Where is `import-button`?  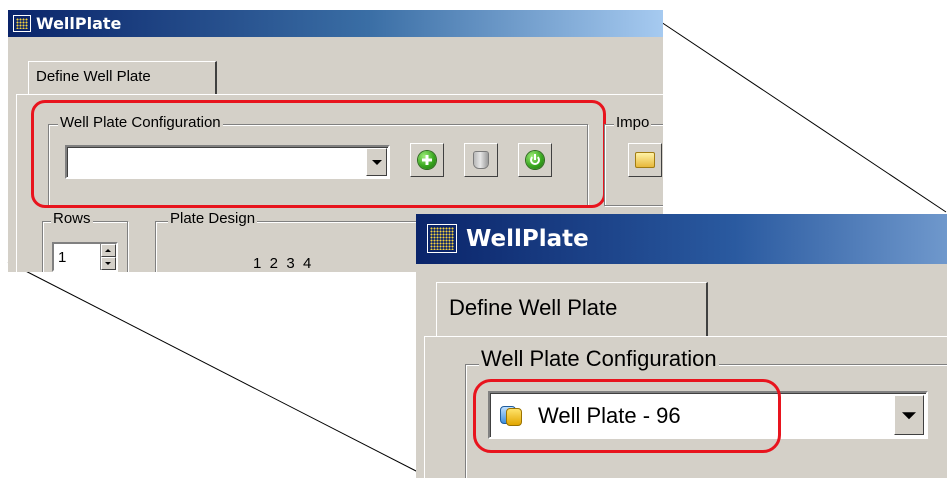 import-button is located at coordinates (645, 160).